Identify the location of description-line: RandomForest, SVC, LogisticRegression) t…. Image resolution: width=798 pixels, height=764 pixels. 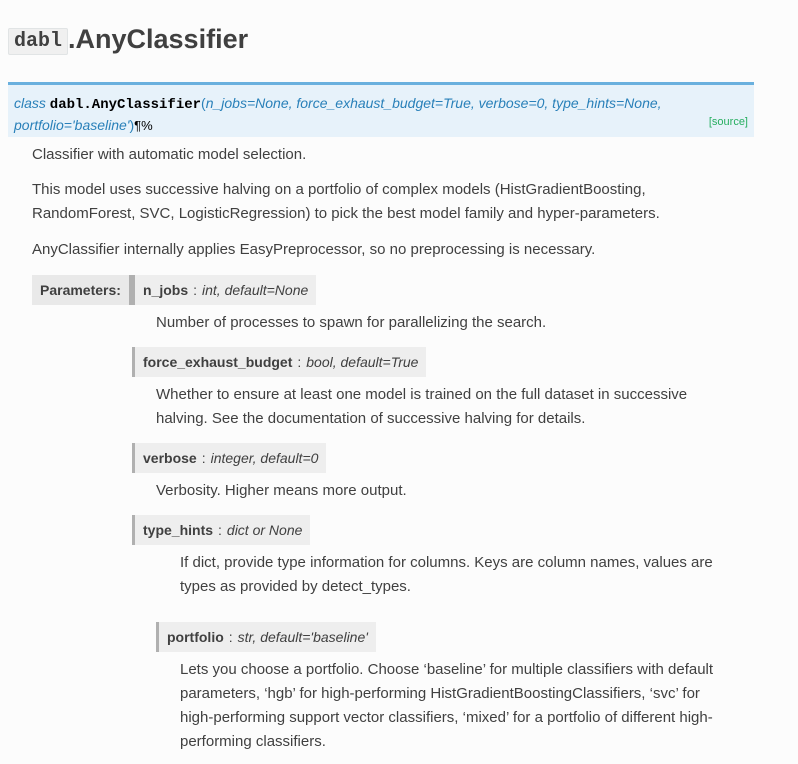
(346, 213).